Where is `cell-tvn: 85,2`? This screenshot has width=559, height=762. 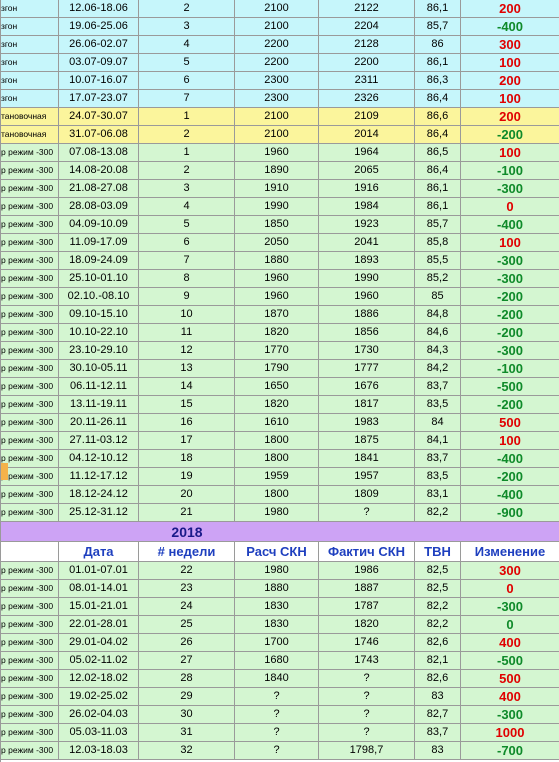
cell-tvn: 85,2 is located at coordinates (438, 278).